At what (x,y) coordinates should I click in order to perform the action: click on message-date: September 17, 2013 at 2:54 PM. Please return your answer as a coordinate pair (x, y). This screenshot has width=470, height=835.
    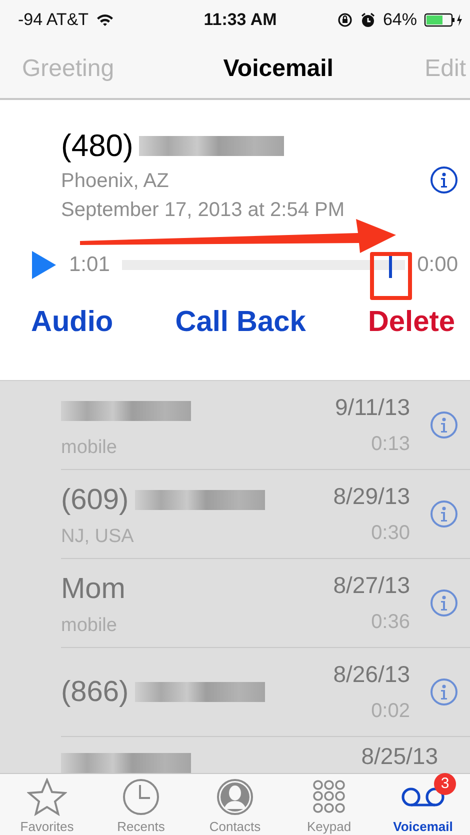
    Looking at the image, I should click on (203, 210).